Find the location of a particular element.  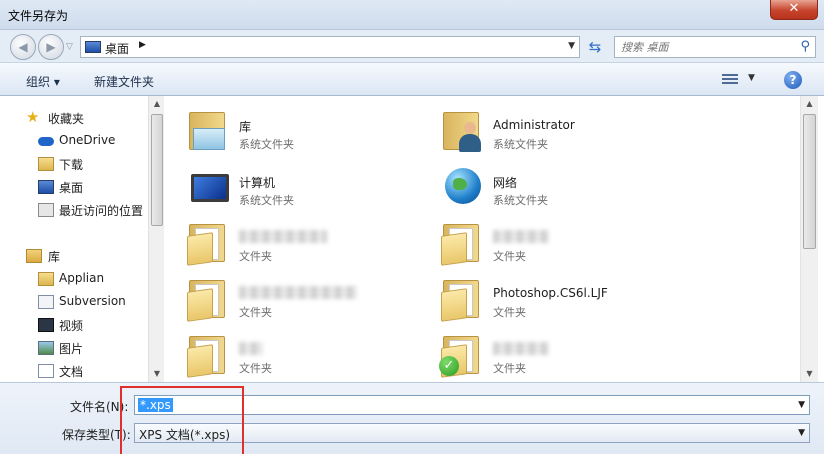

breadcrumb-arrow-icon: ▶ is located at coordinates (142, 45).